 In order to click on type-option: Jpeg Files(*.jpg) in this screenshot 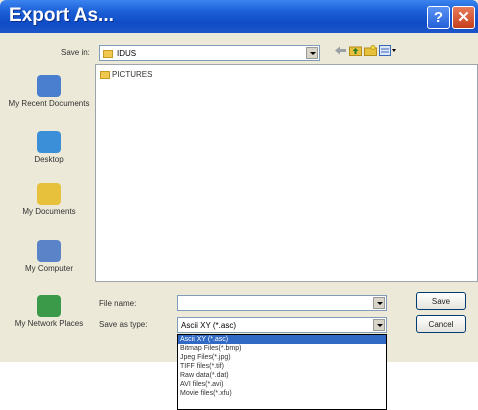, I will do `click(282, 357)`.